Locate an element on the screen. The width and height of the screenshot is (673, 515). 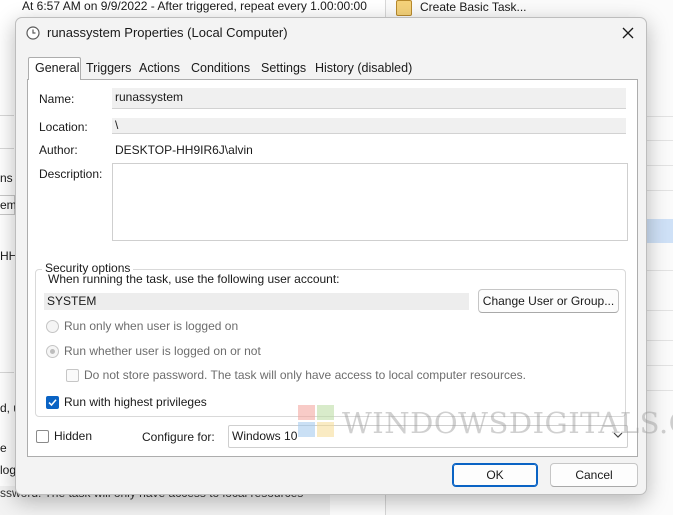
task-wizard-icon is located at coordinates (404, 8).